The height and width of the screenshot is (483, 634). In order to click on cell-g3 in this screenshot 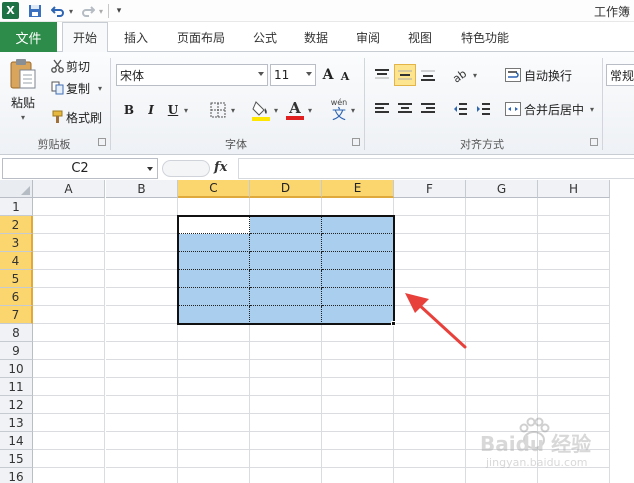, I will do `click(502, 243)`.